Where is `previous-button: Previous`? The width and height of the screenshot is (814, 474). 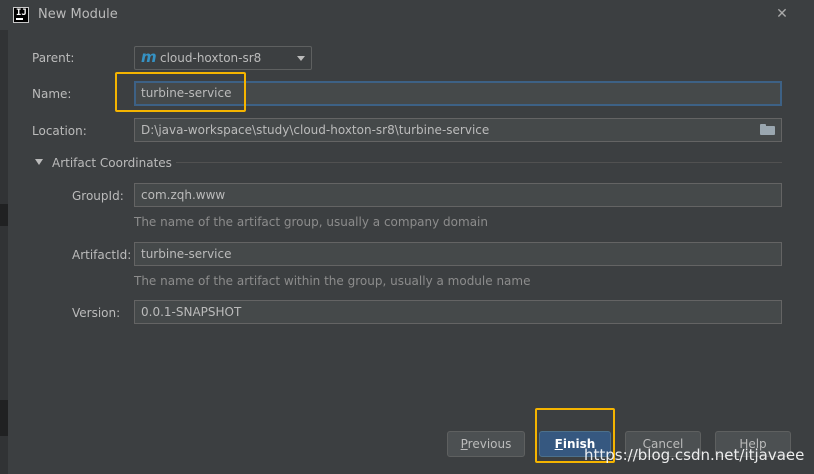 previous-button: Previous is located at coordinates (486, 444).